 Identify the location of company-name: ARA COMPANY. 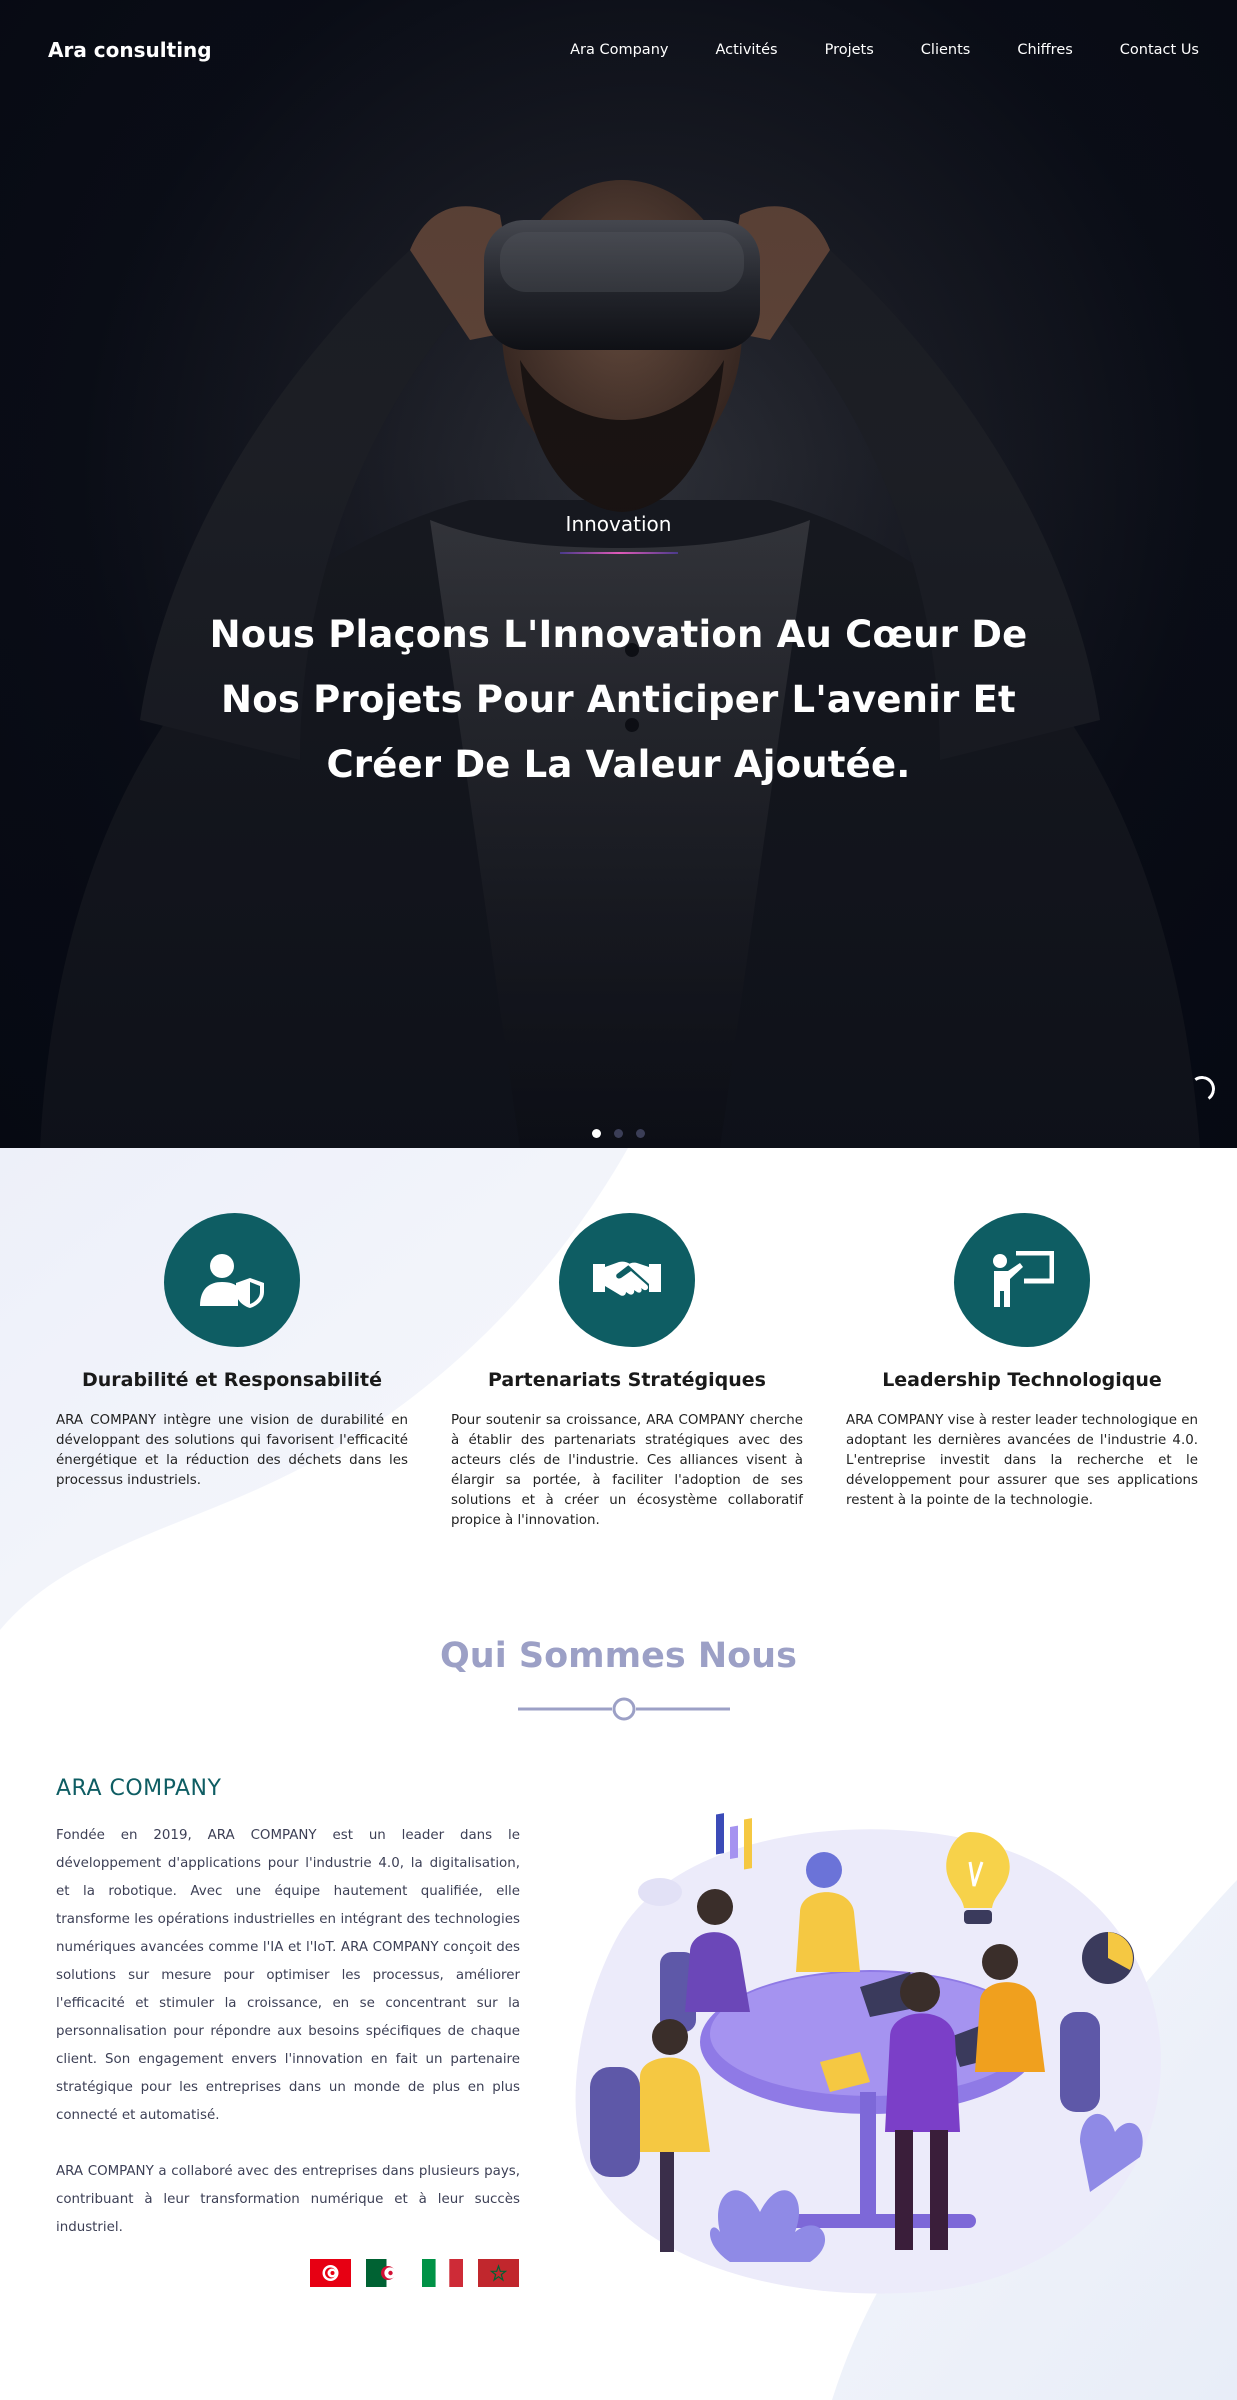
(139, 1788).